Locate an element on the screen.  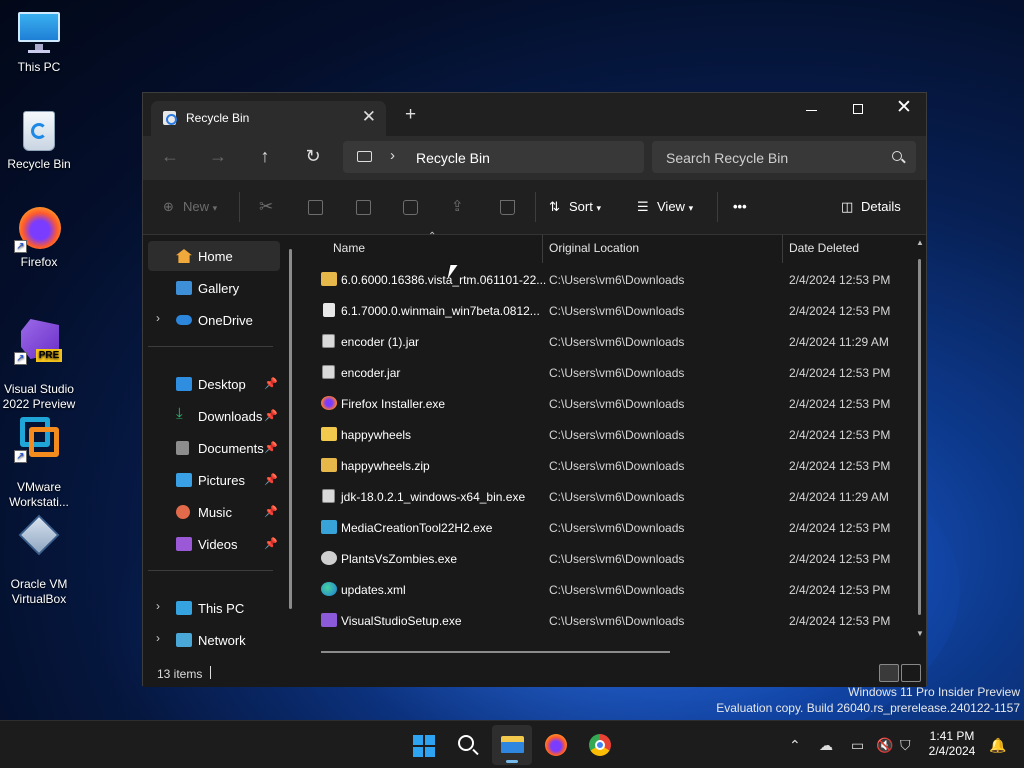
column-header-original-location: Original Location is located at coordinates (594, 248).